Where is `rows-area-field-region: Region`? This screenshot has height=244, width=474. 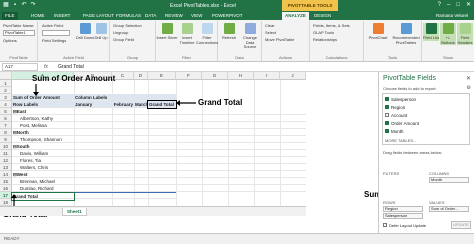 rows-area-field-region: Region is located at coordinates (403, 209).